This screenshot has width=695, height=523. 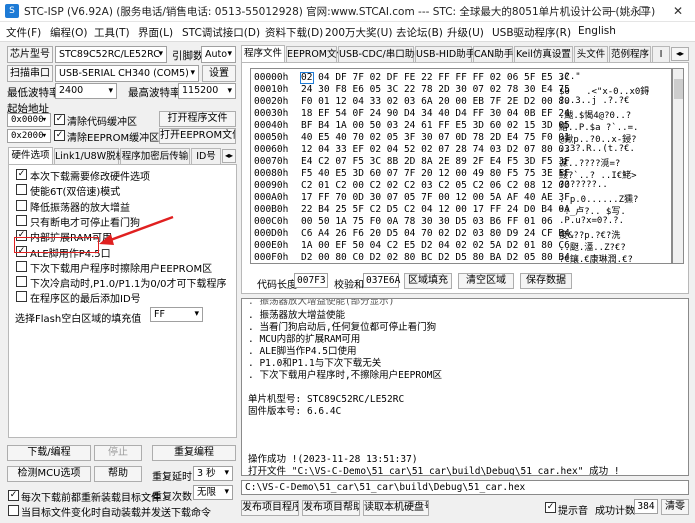 What do you see at coordinates (321, 302) in the screenshot?
I see `log-line-partial: . 振荡器放大增益使能(部分显示)` at bounding box center [321, 302].